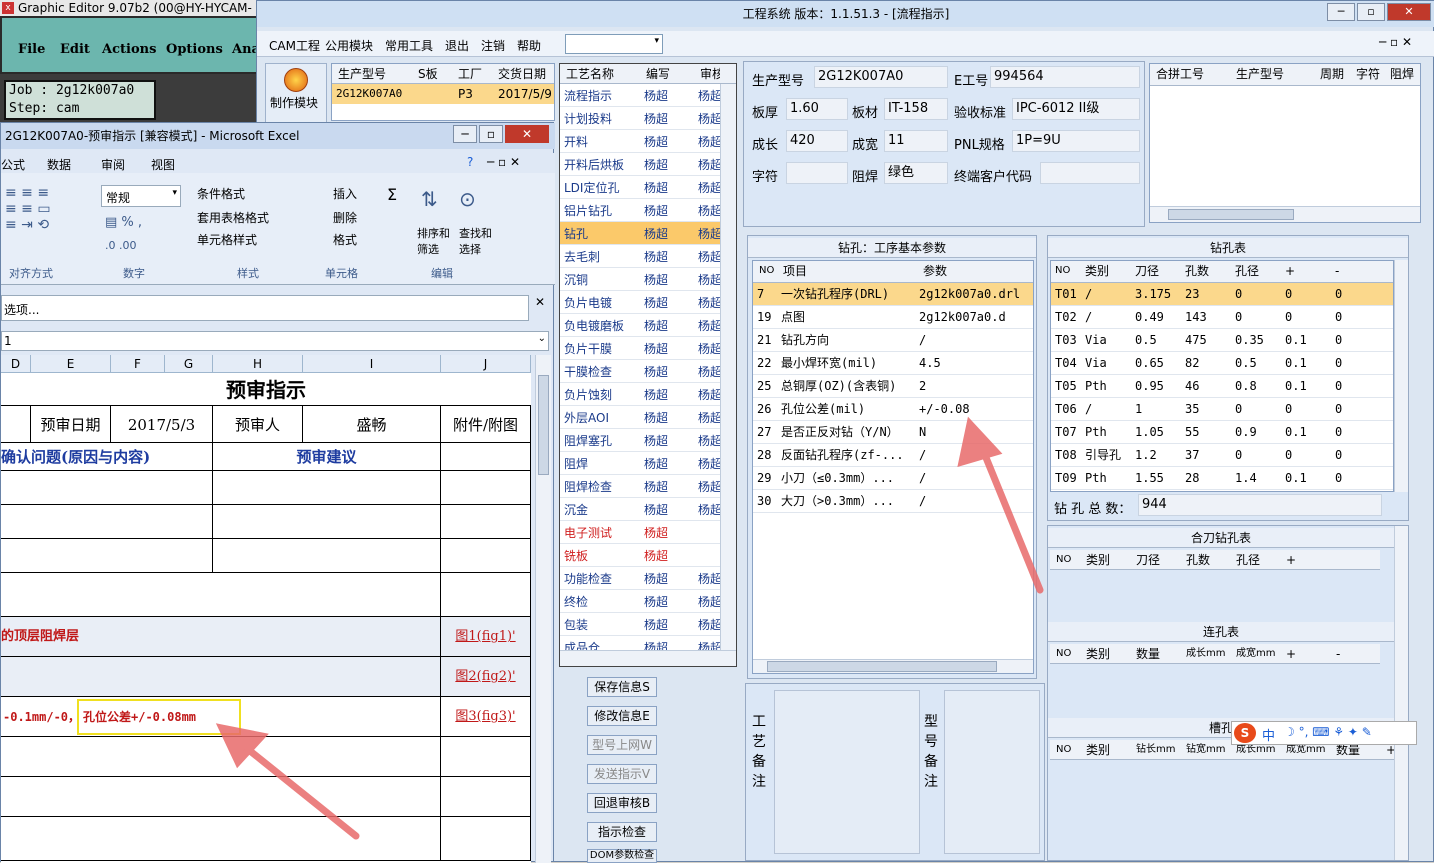 Image resolution: width=1434 pixels, height=863 pixels. Describe the element at coordinates (295, 787) in the screenshot. I see `arrow-excel` at that location.